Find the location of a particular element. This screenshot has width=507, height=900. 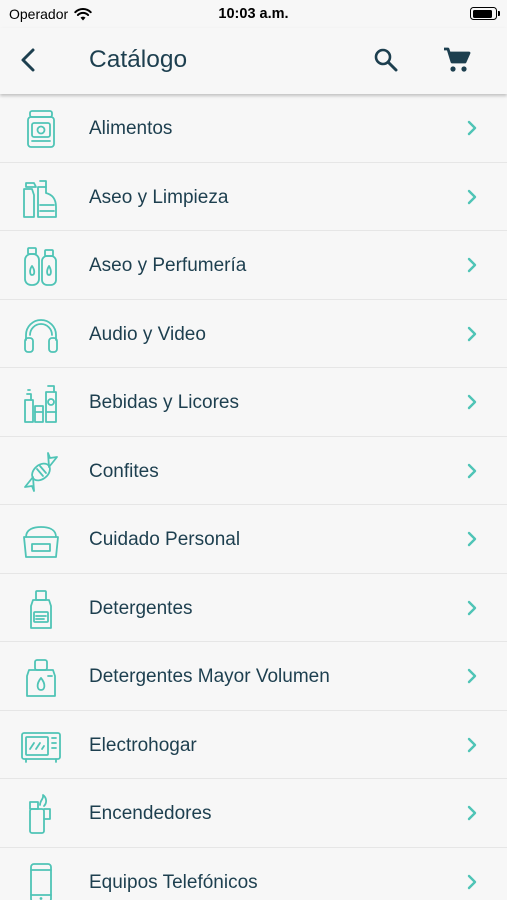

category-label: Audio y Video is located at coordinates (147, 334).